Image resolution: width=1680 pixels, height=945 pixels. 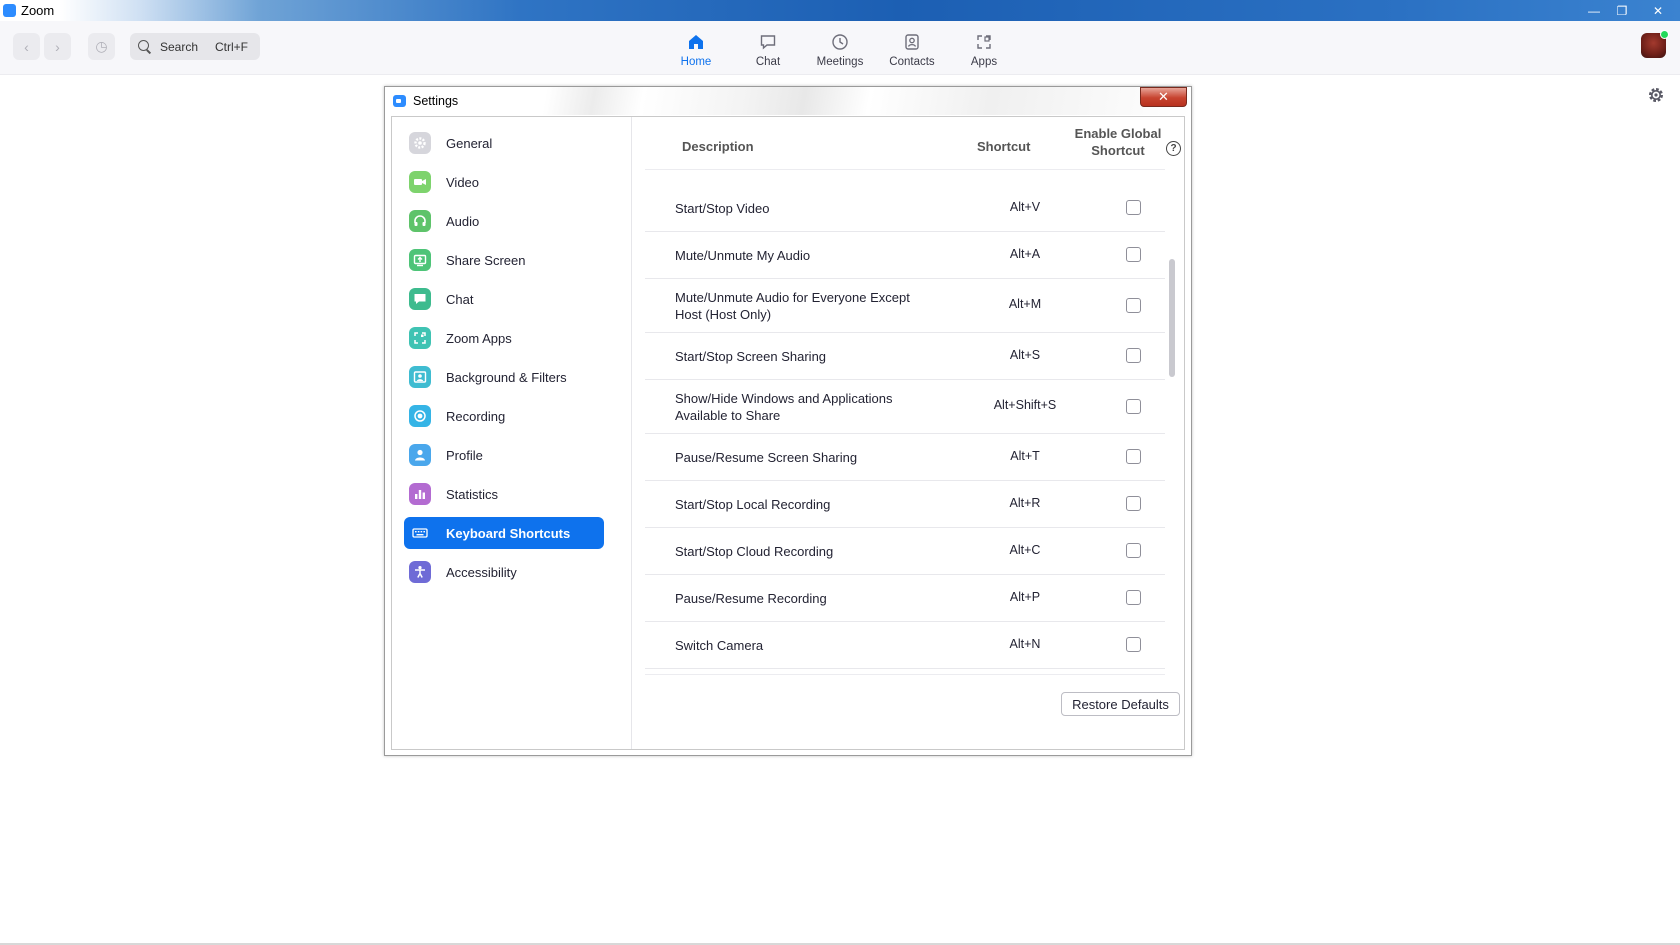 I want to click on tab-label: Home, so click(x=696, y=62).